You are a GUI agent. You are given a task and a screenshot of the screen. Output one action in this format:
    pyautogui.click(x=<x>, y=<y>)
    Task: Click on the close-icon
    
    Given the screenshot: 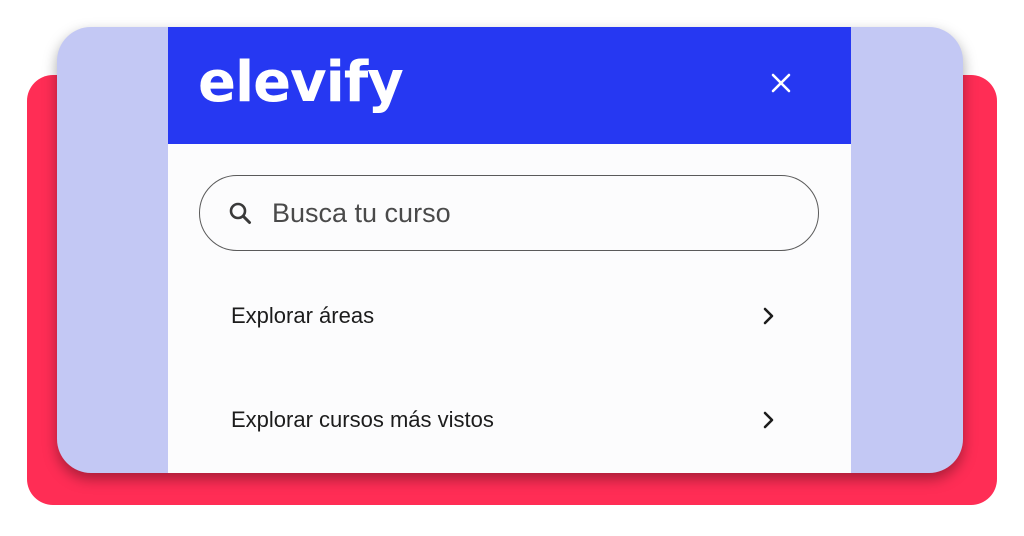 What is the action you would take?
    pyautogui.click(x=781, y=83)
    